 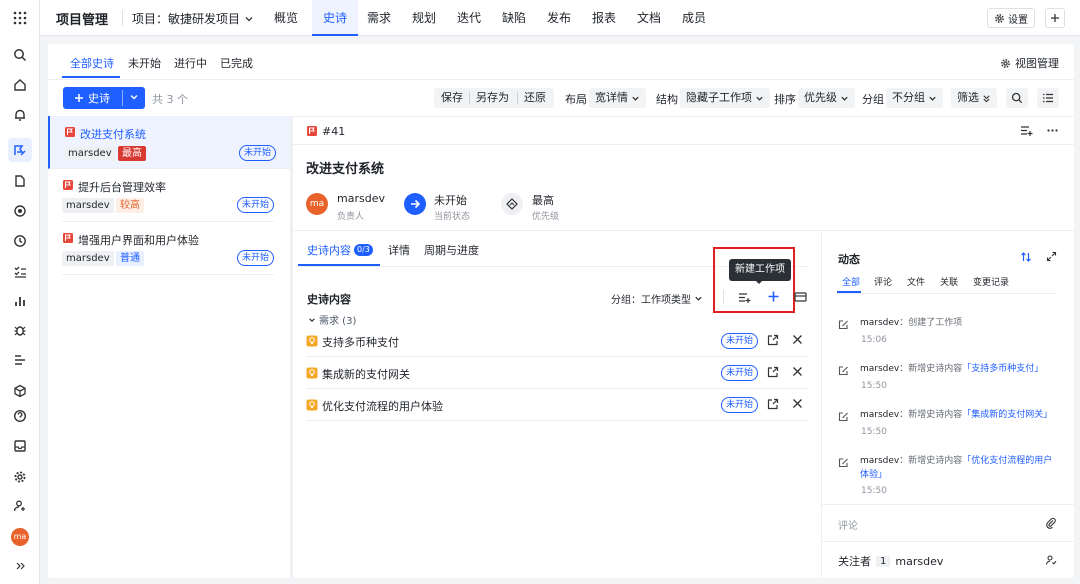 I want to click on tab-details: 详情, so click(x=399, y=250).